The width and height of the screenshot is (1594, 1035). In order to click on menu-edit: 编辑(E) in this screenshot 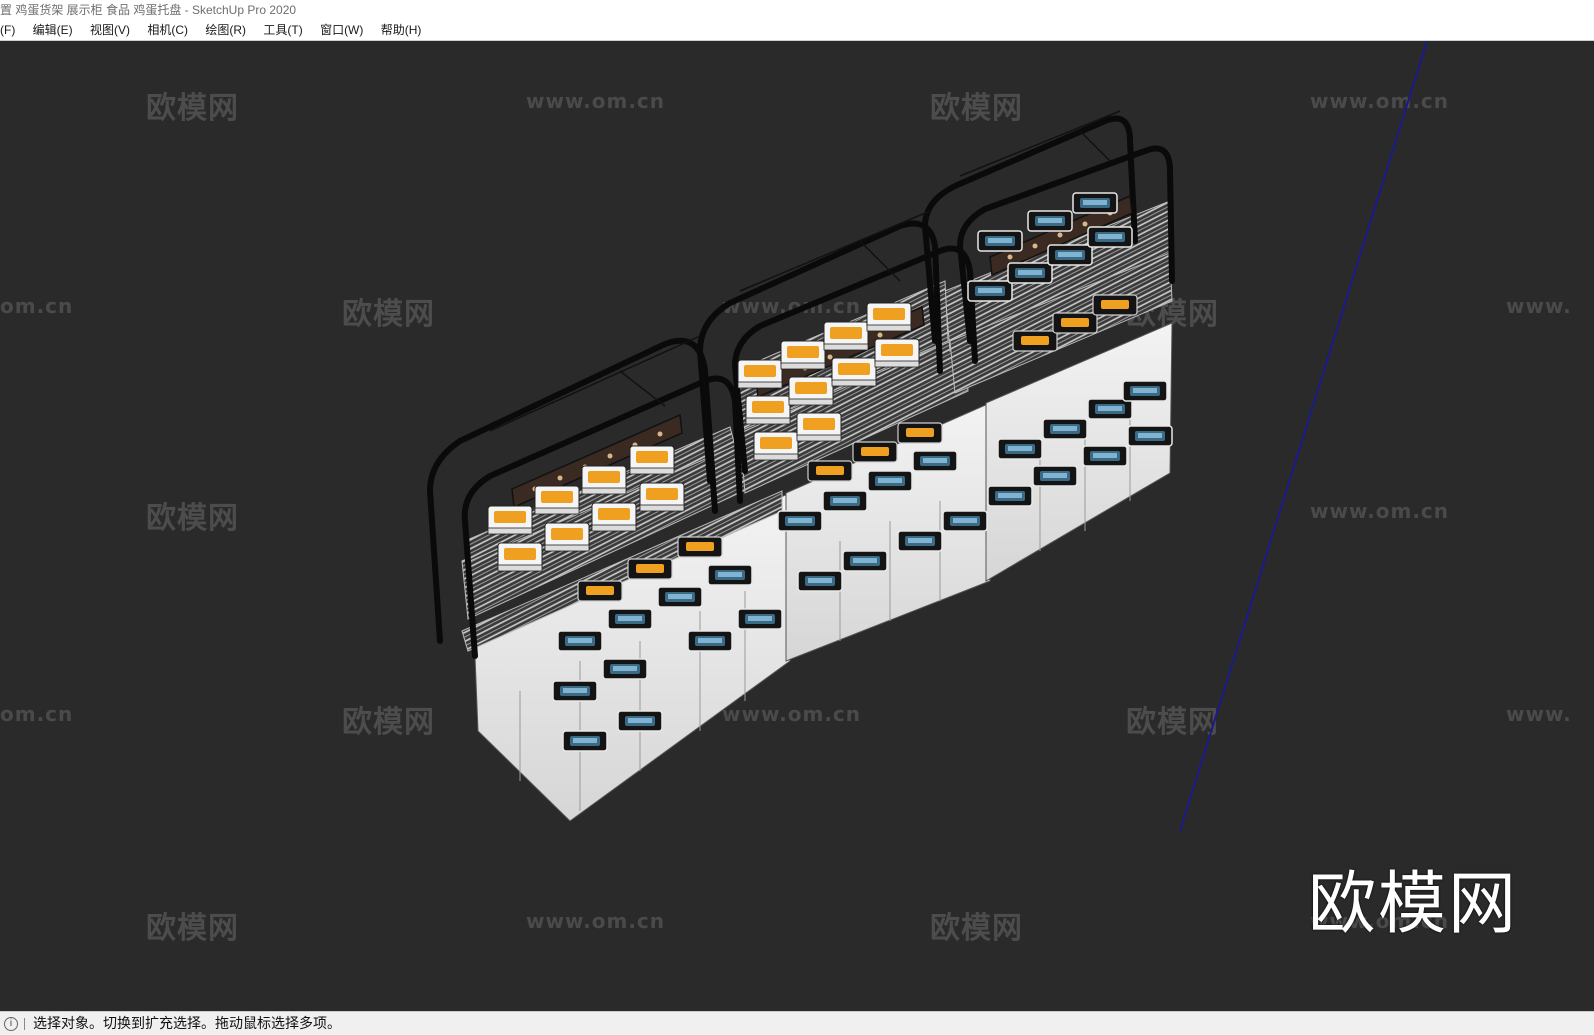, I will do `click(53, 30)`.